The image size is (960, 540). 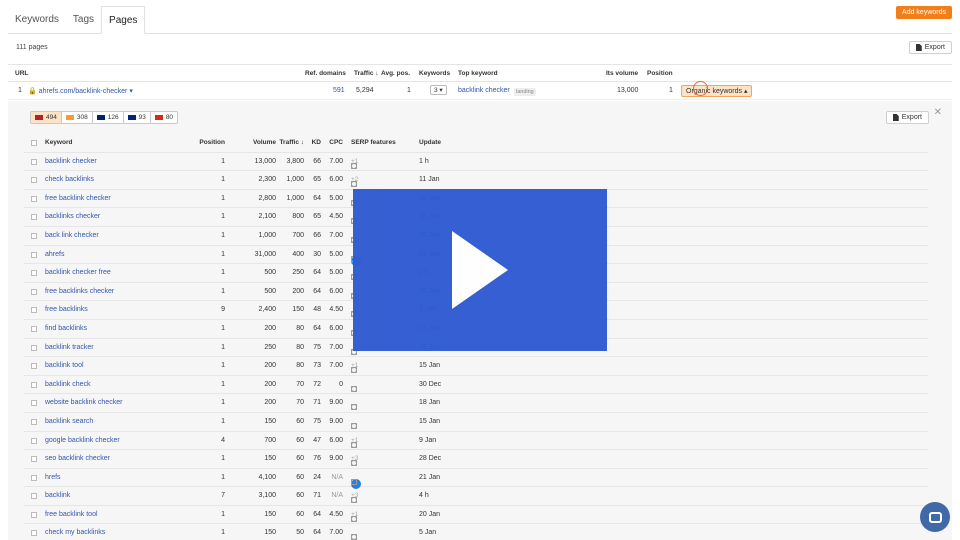 What do you see at coordinates (339, 90) in the screenshot?
I see `ref-domains-value: 591` at bounding box center [339, 90].